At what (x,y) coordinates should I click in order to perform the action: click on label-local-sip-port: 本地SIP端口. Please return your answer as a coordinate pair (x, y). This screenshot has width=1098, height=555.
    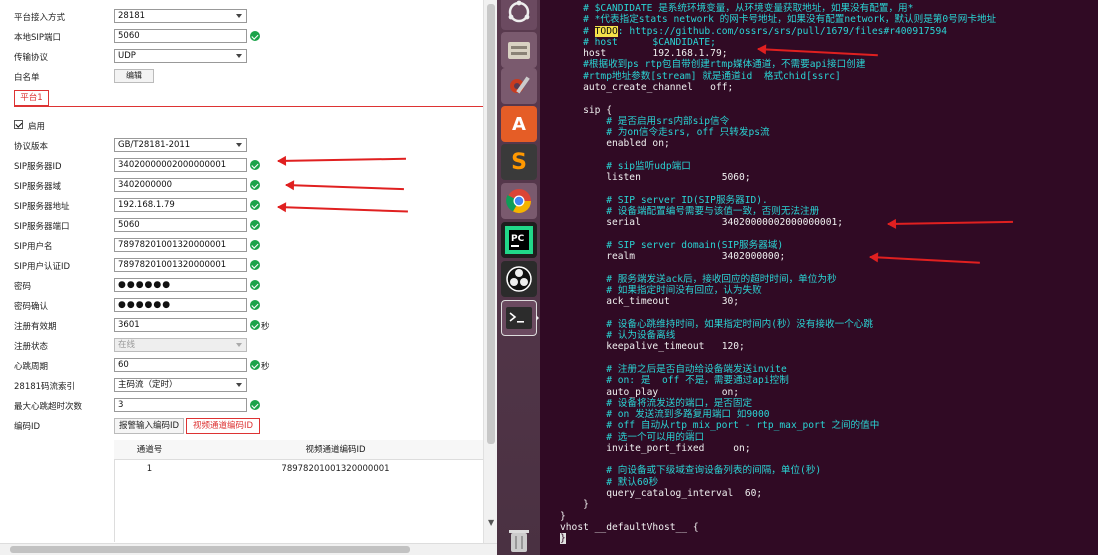
    Looking at the image, I should click on (38, 38).